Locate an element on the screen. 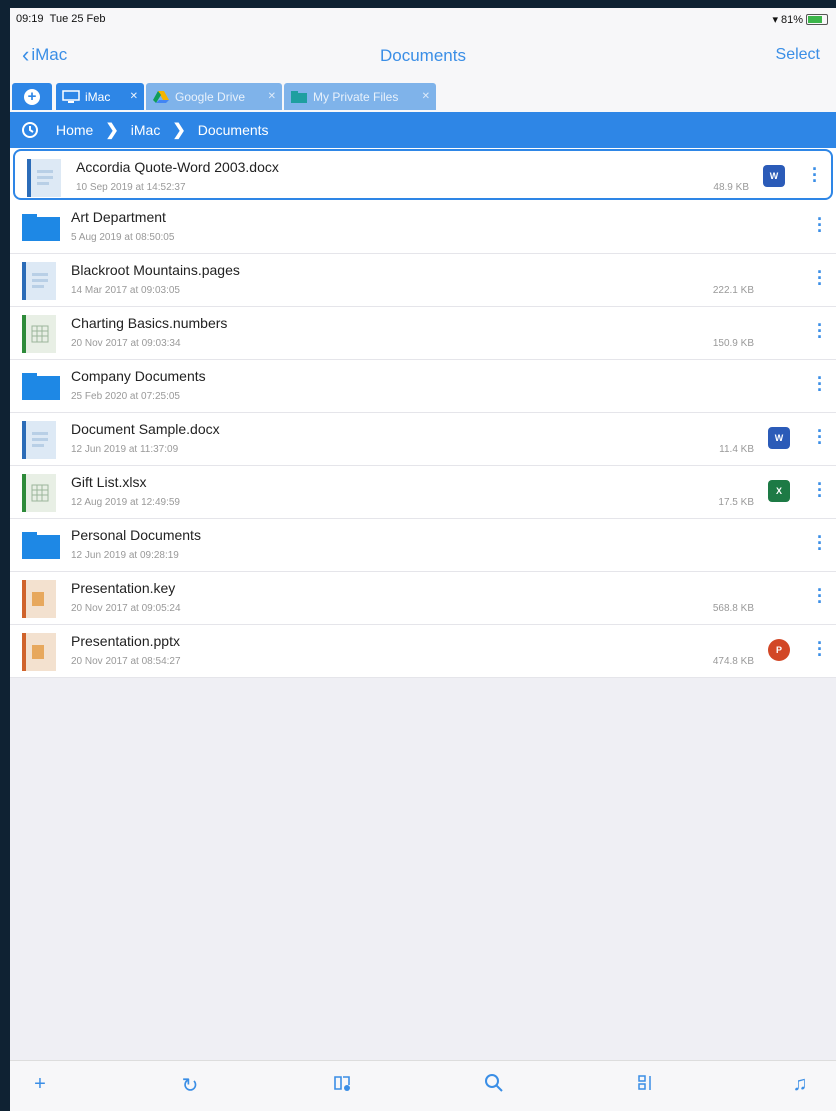 The width and height of the screenshot is (836, 1111). file-name: Charting Basics.numbers is located at coordinates (149, 323).